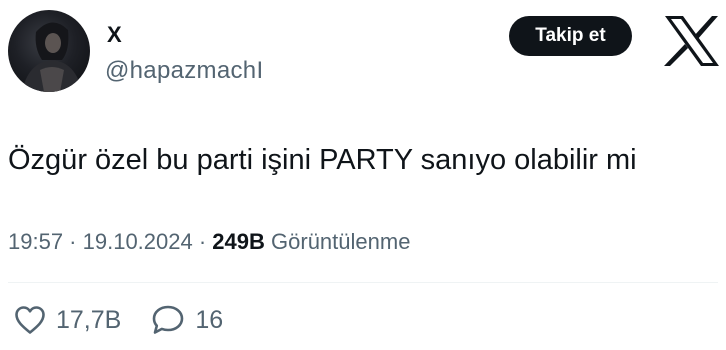 This screenshot has width=726, height=350. Describe the element at coordinates (184, 71) in the screenshot. I see `user-handle: @hapazmachI` at that location.